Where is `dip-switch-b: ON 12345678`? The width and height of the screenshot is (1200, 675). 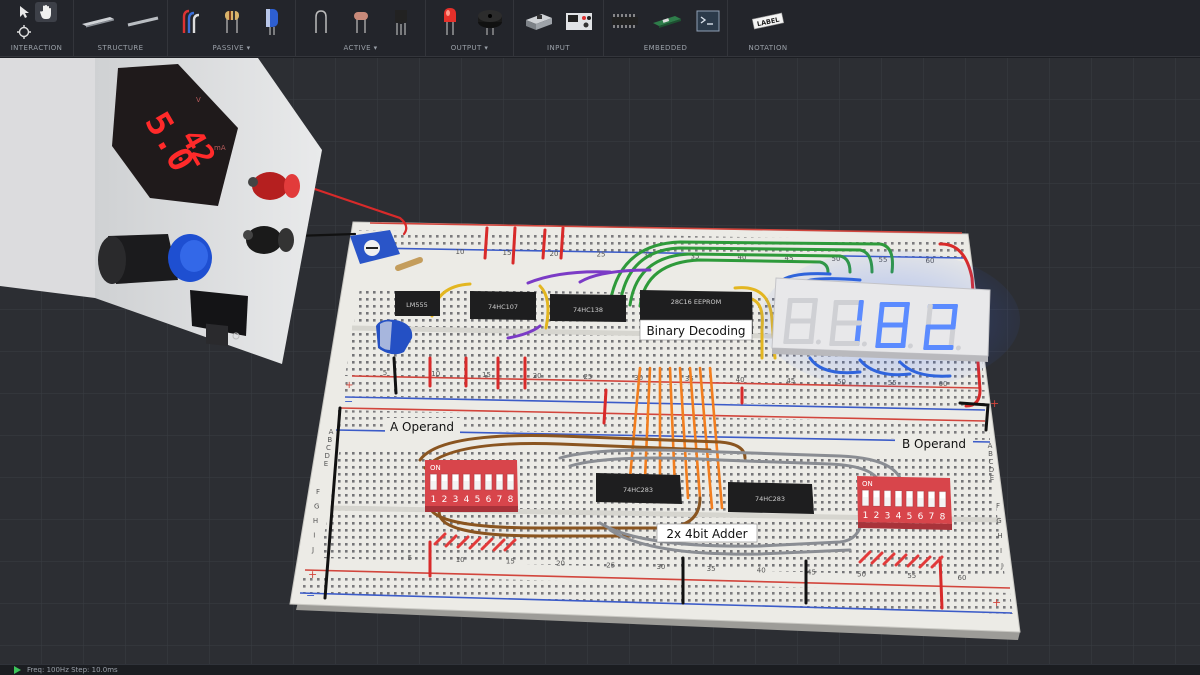 dip-switch-b: ON 12345678 is located at coordinates (904, 503).